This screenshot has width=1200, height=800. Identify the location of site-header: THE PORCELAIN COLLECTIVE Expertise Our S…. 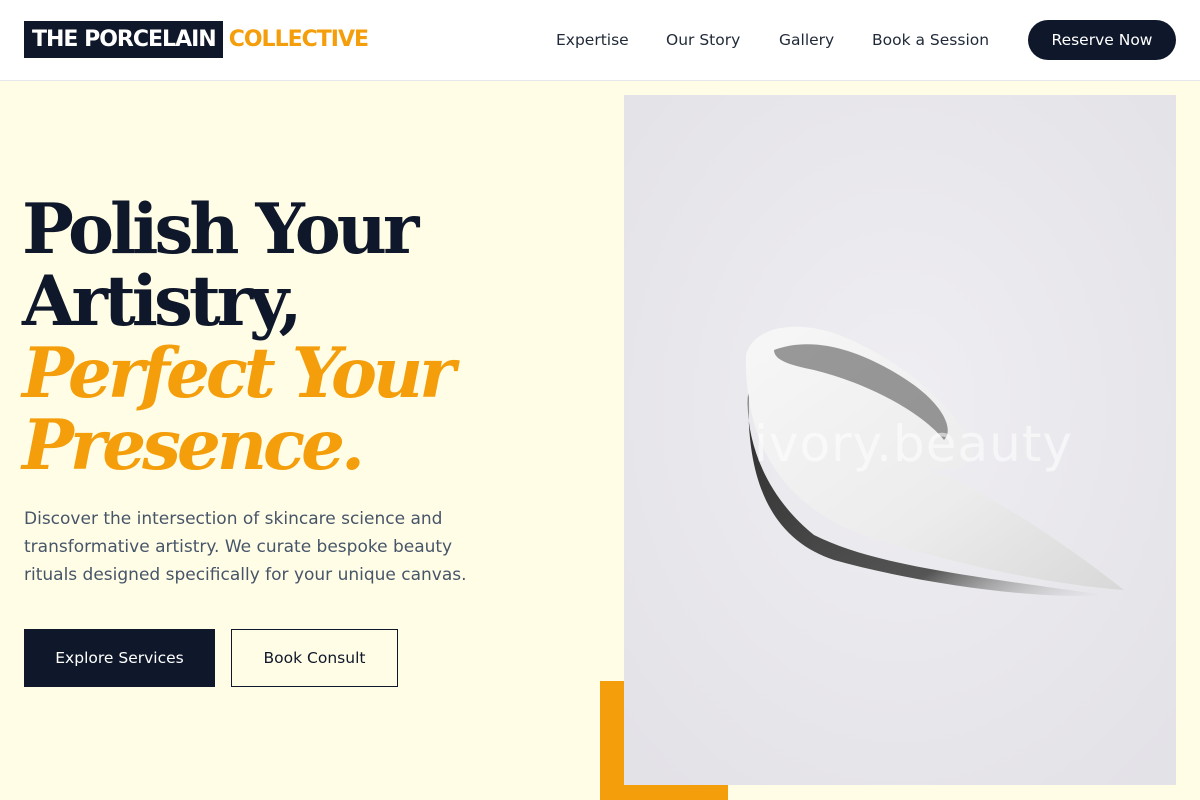
(600, 40).